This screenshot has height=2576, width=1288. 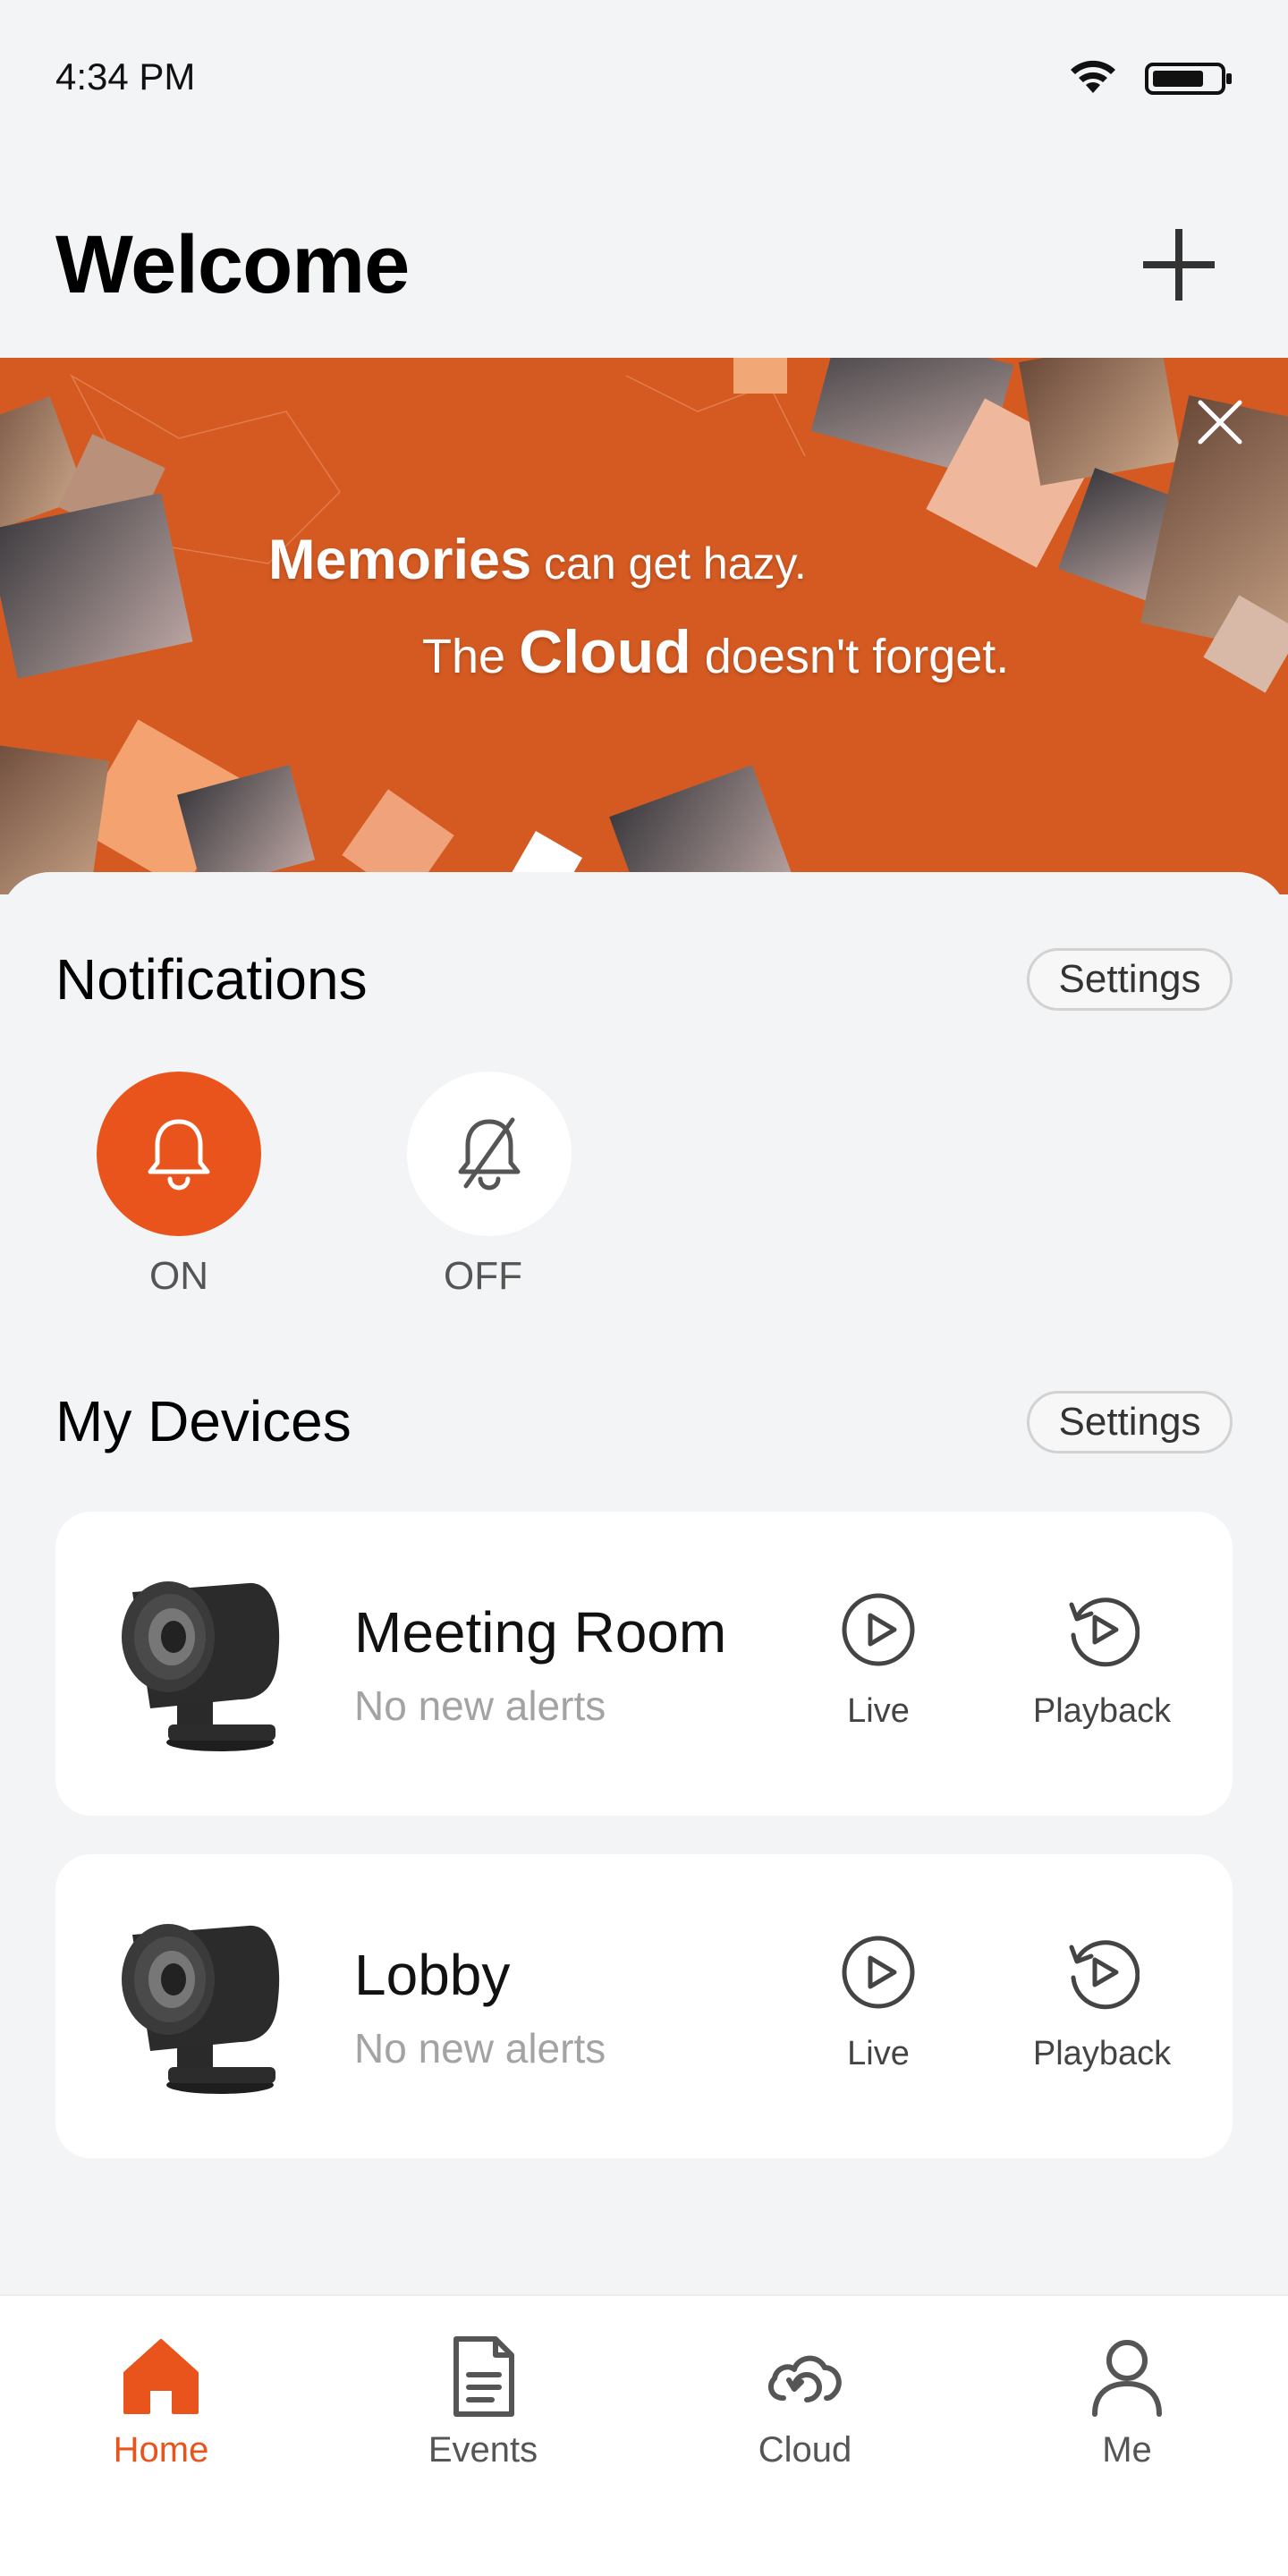 I want to click on bell-off-icon, so click(x=489, y=1154).